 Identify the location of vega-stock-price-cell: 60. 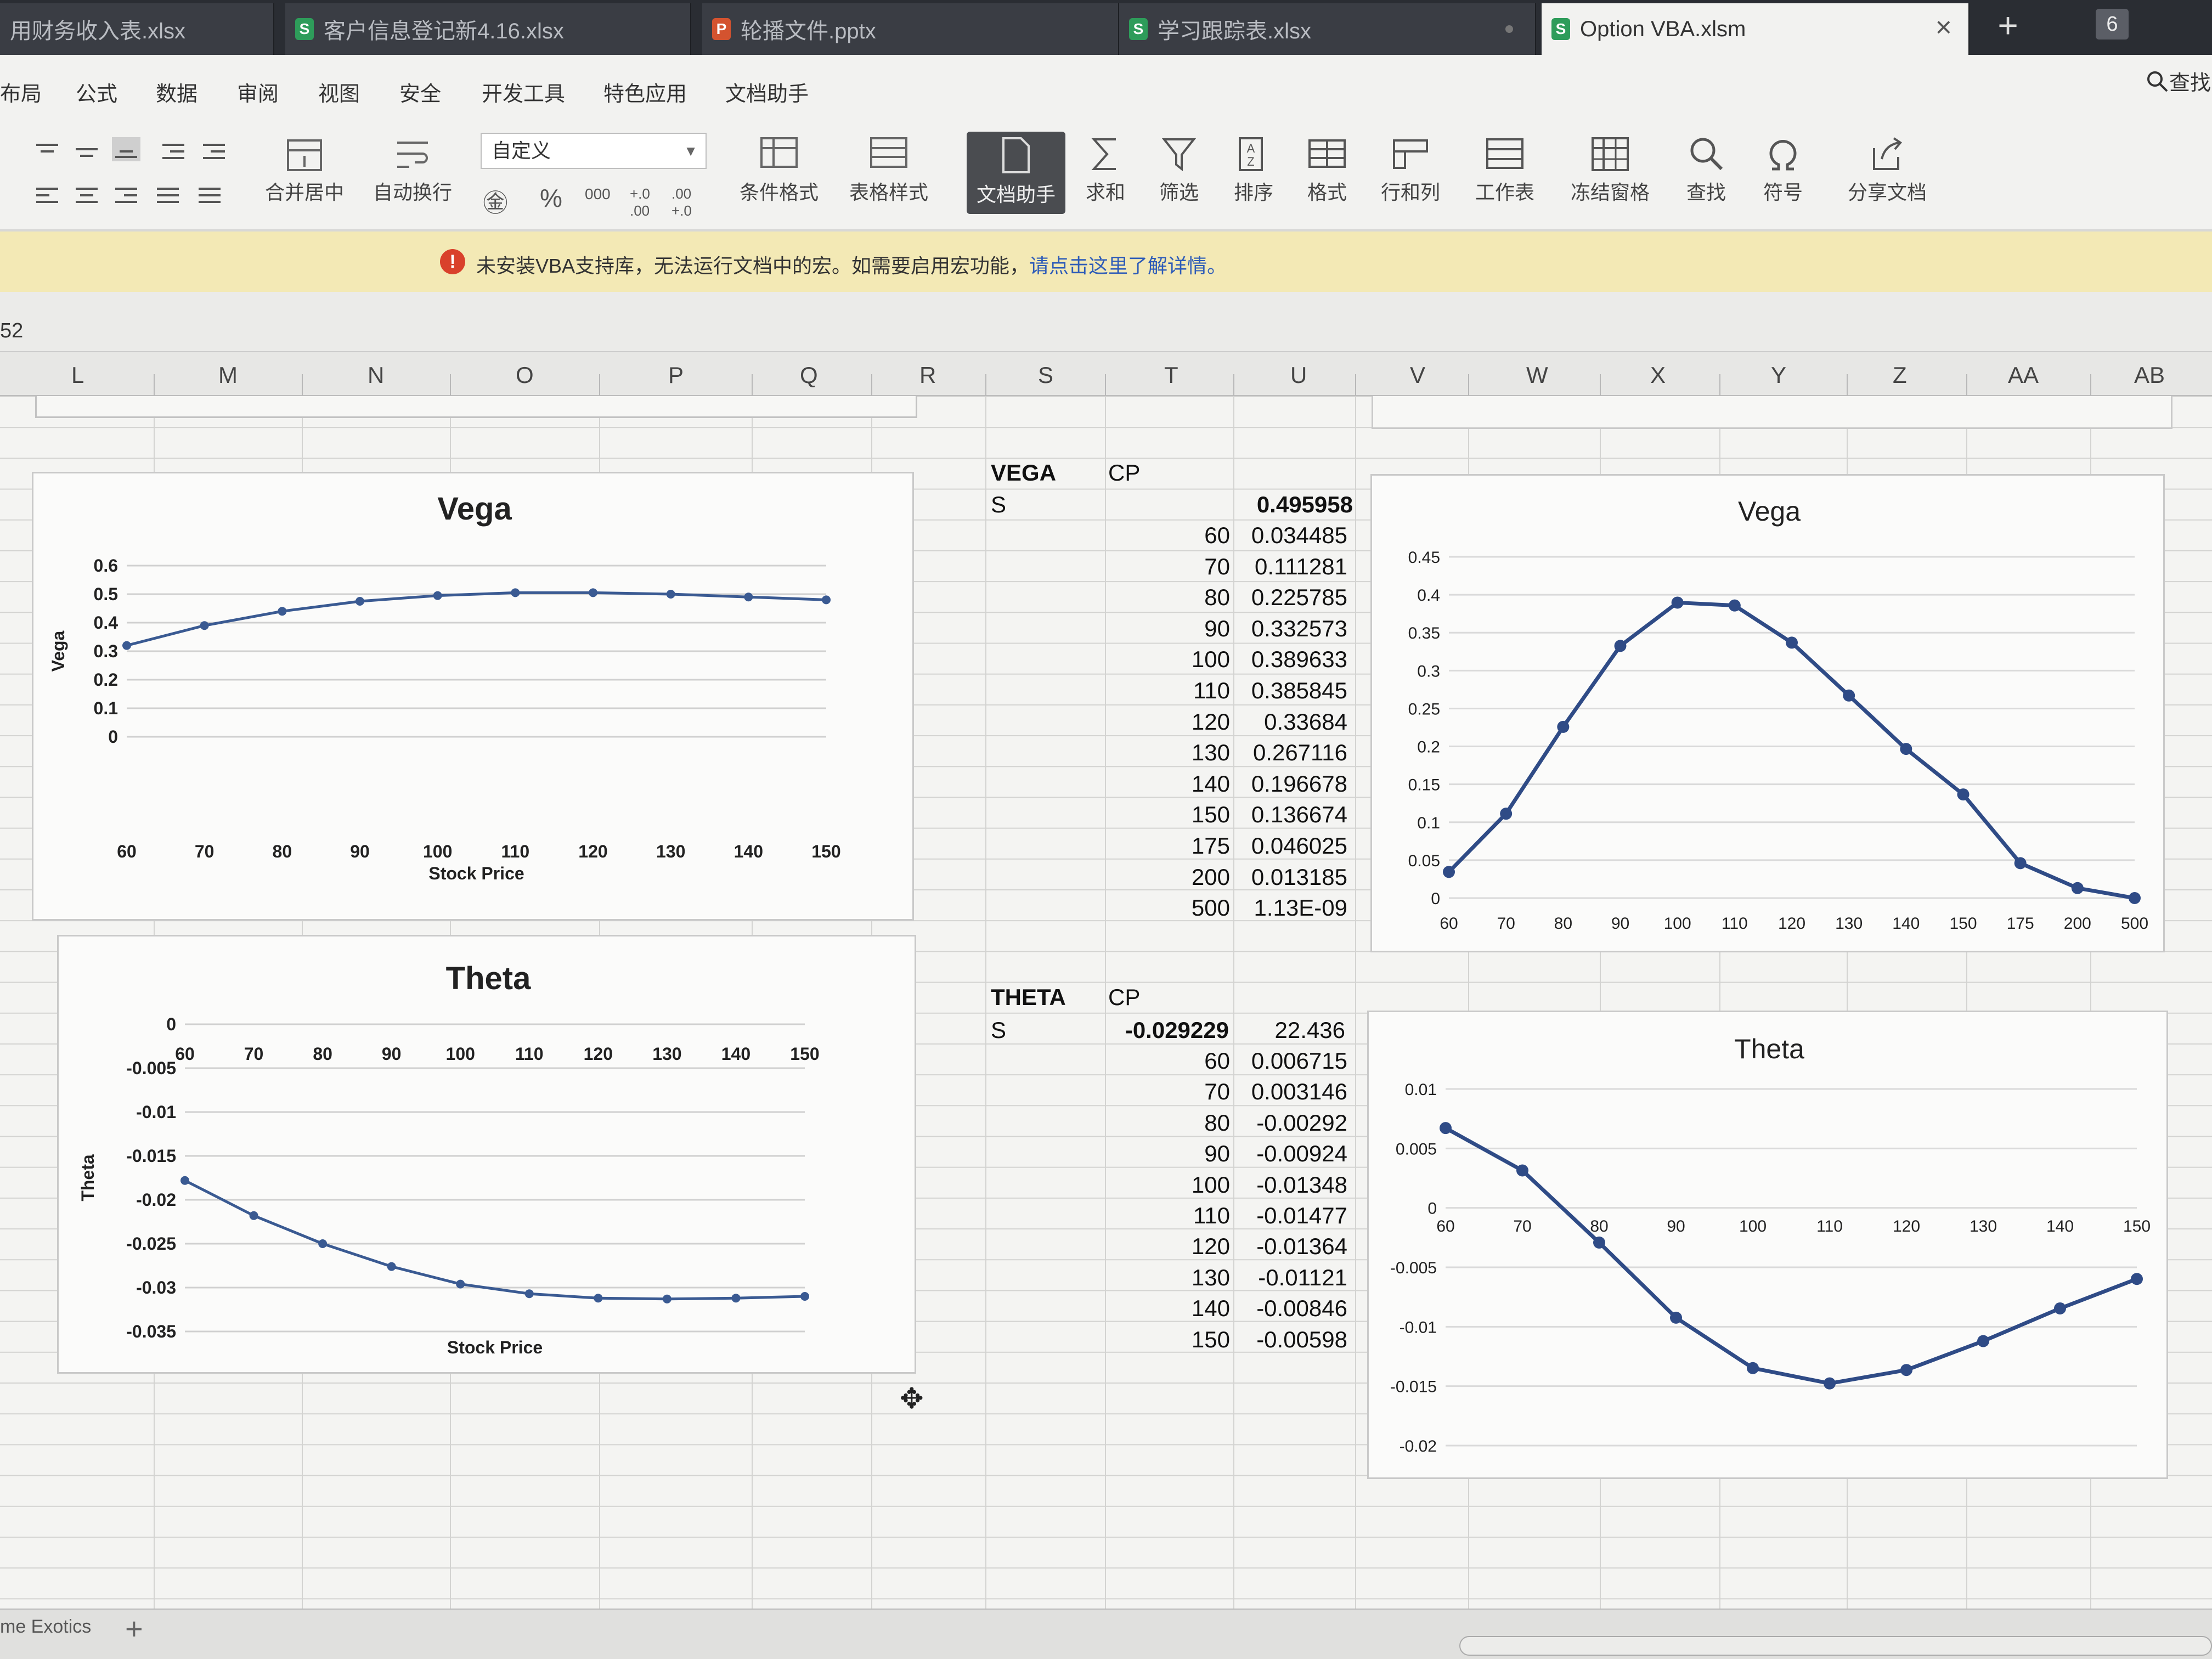
(1177, 535).